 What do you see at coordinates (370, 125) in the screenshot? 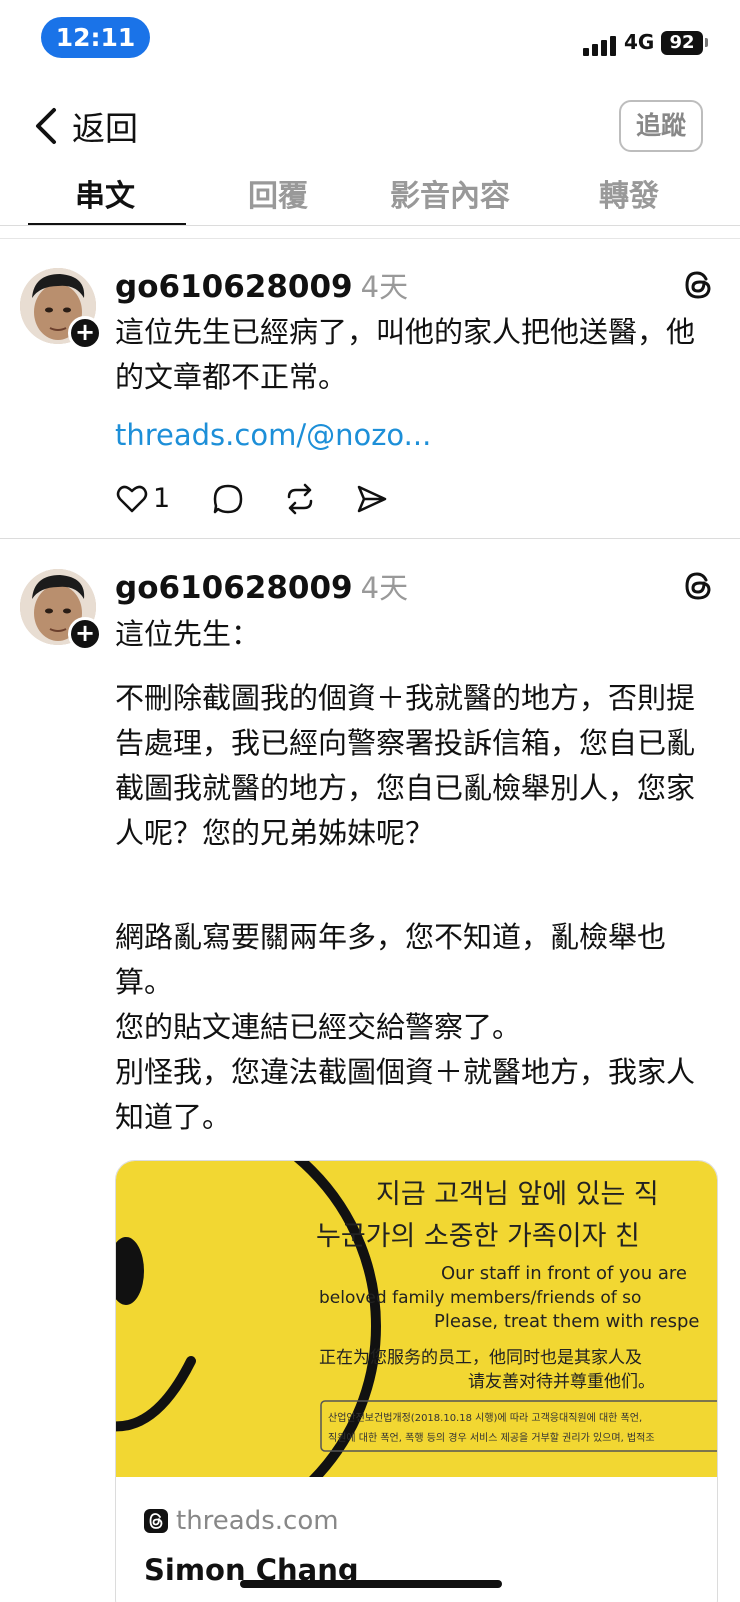
I see `nav-bar: 返回 追蹤` at bounding box center [370, 125].